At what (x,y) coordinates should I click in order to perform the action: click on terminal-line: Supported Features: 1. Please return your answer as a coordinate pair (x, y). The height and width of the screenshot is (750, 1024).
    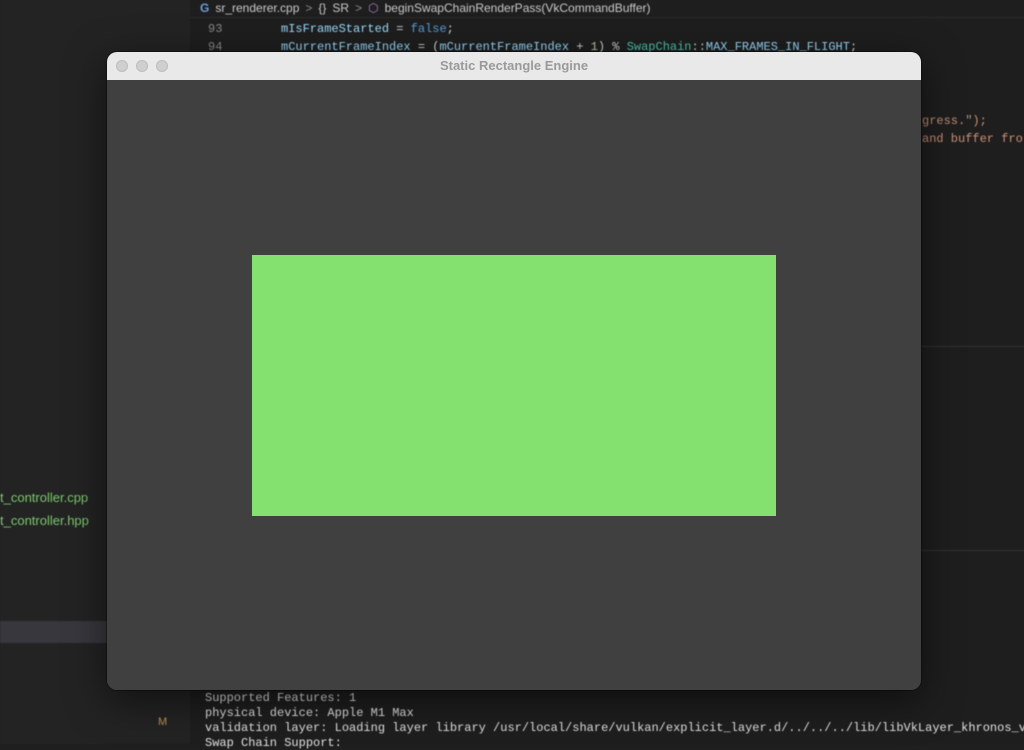
    Looking at the image, I should click on (281, 698).